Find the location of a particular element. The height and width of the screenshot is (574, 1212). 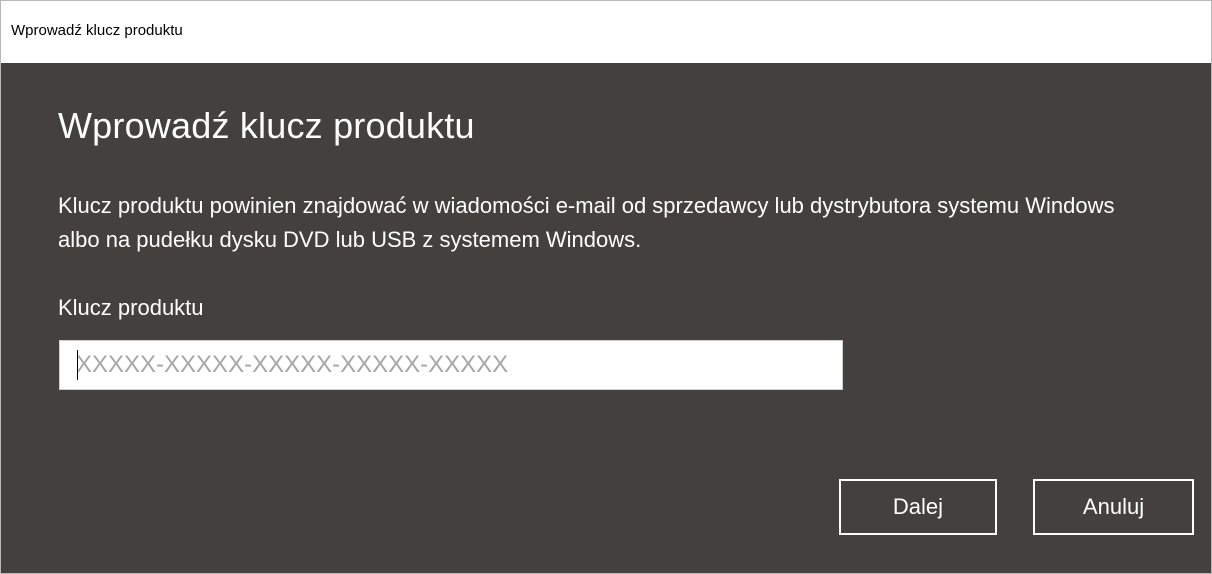

cancel-button: Anuluj is located at coordinates (1113, 507).